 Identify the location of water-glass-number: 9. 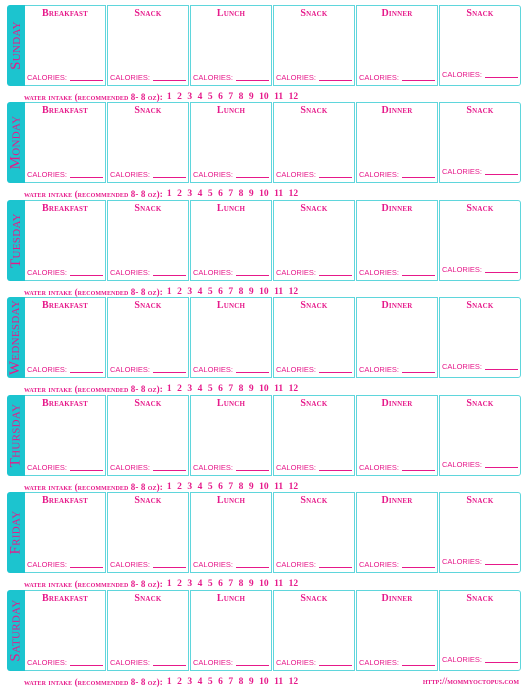
(251, 97).